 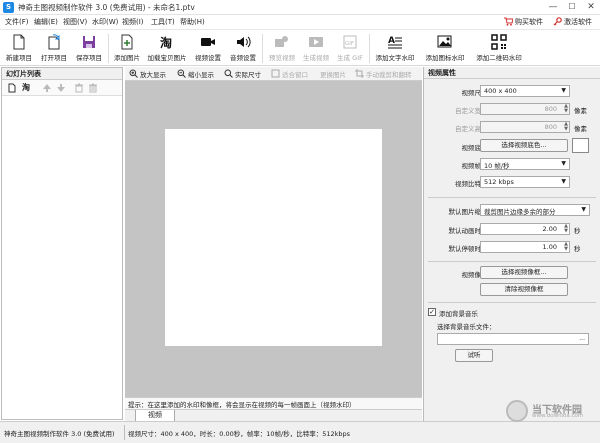 What do you see at coordinates (228, 74) in the screenshot?
I see `actual-size-icon` at bounding box center [228, 74].